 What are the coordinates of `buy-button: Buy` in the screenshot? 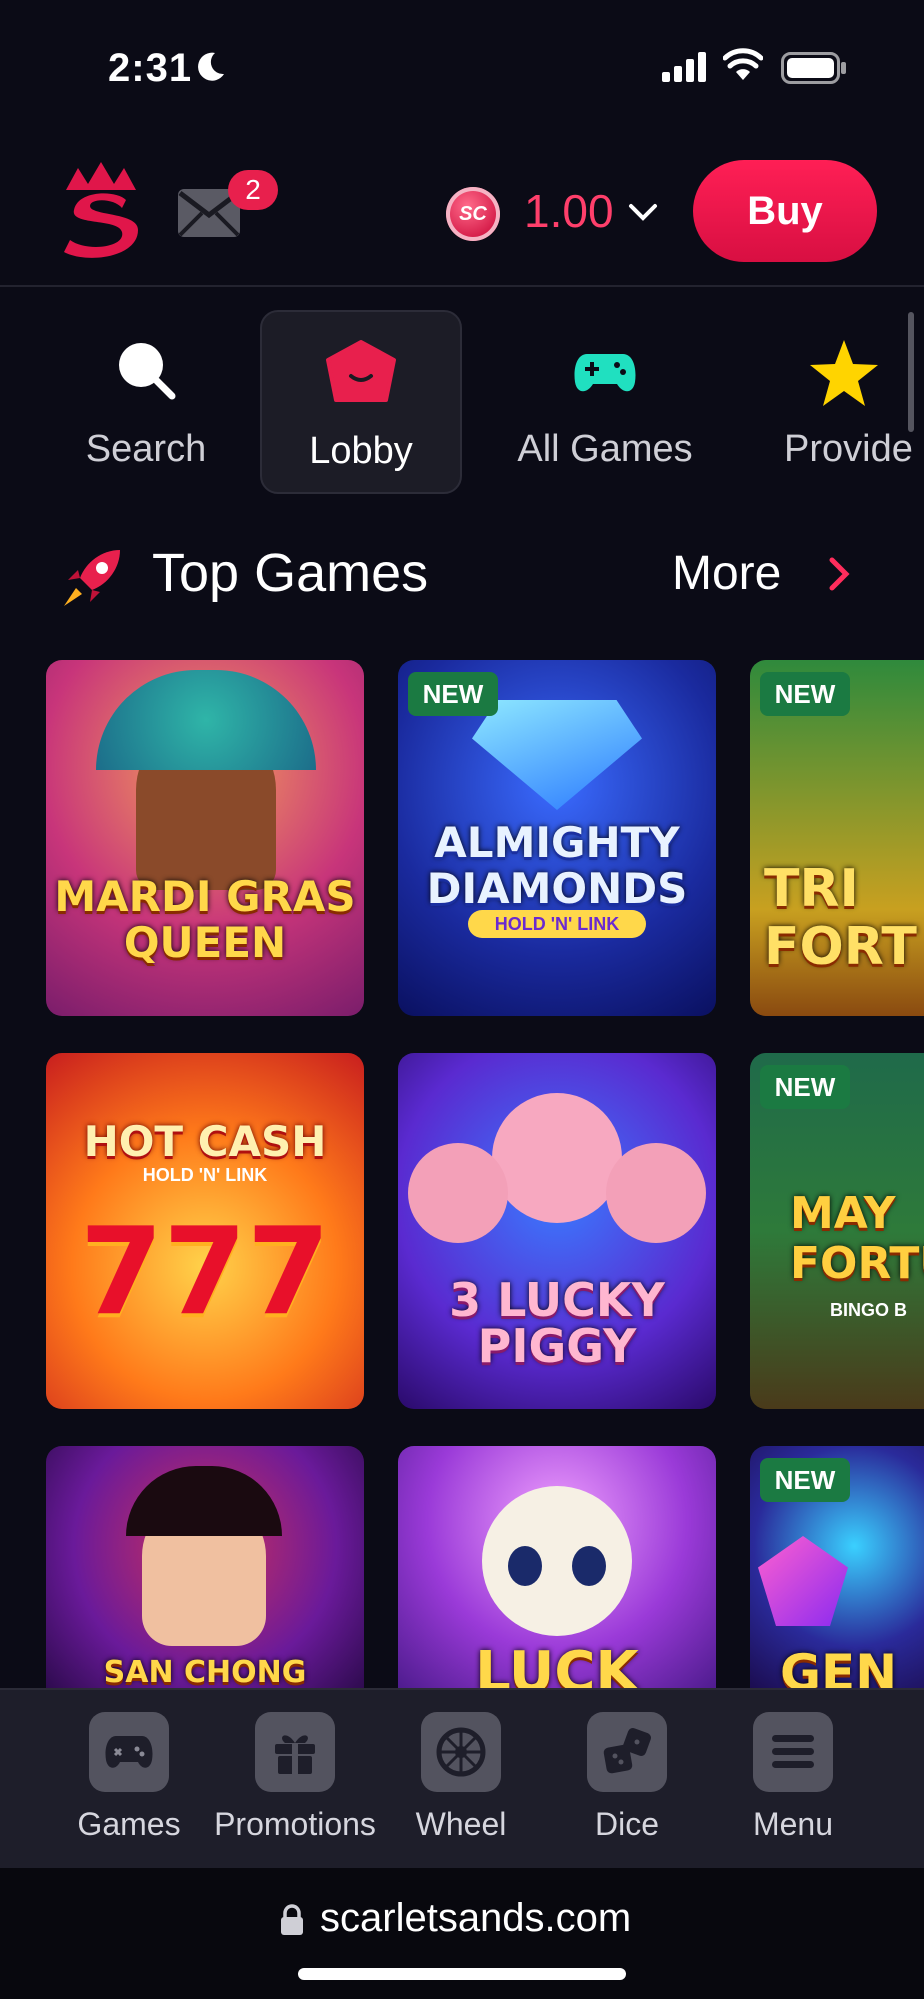 It's located at (785, 211).